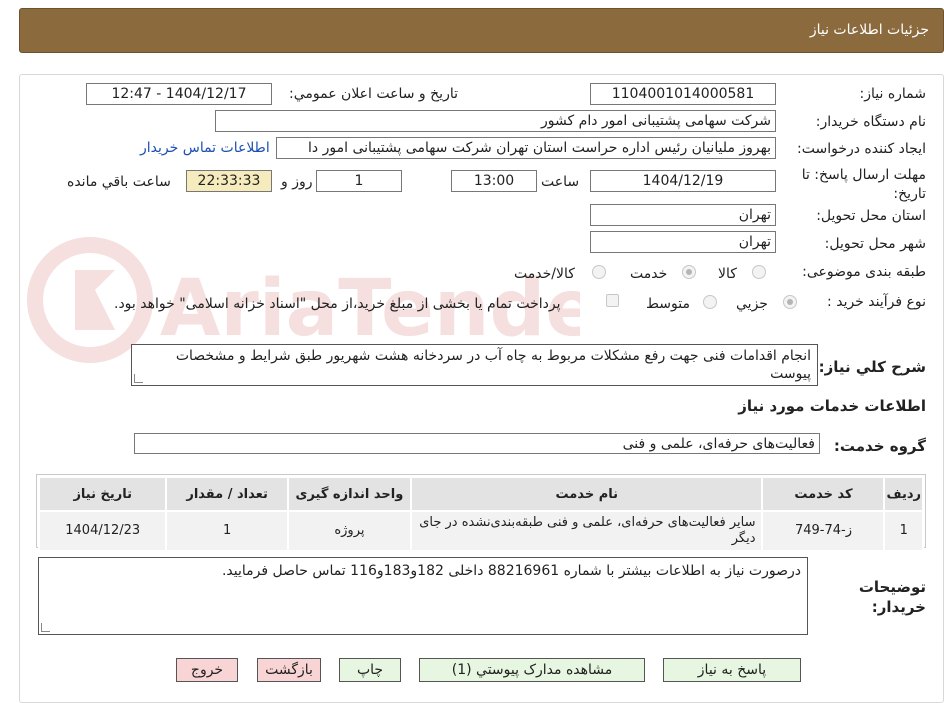  I want to click on requester-label: ايجاد کننده درخواست:, so click(861, 149).